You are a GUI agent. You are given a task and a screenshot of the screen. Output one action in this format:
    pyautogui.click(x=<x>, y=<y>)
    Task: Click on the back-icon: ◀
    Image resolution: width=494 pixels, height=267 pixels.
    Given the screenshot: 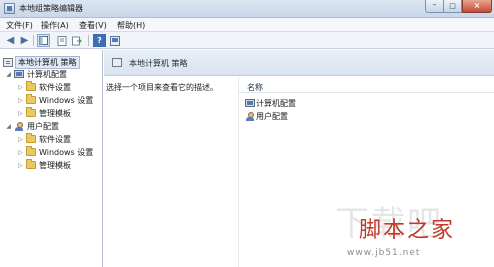 What is the action you would take?
    pyautogui.click(x=10, y=40)
    